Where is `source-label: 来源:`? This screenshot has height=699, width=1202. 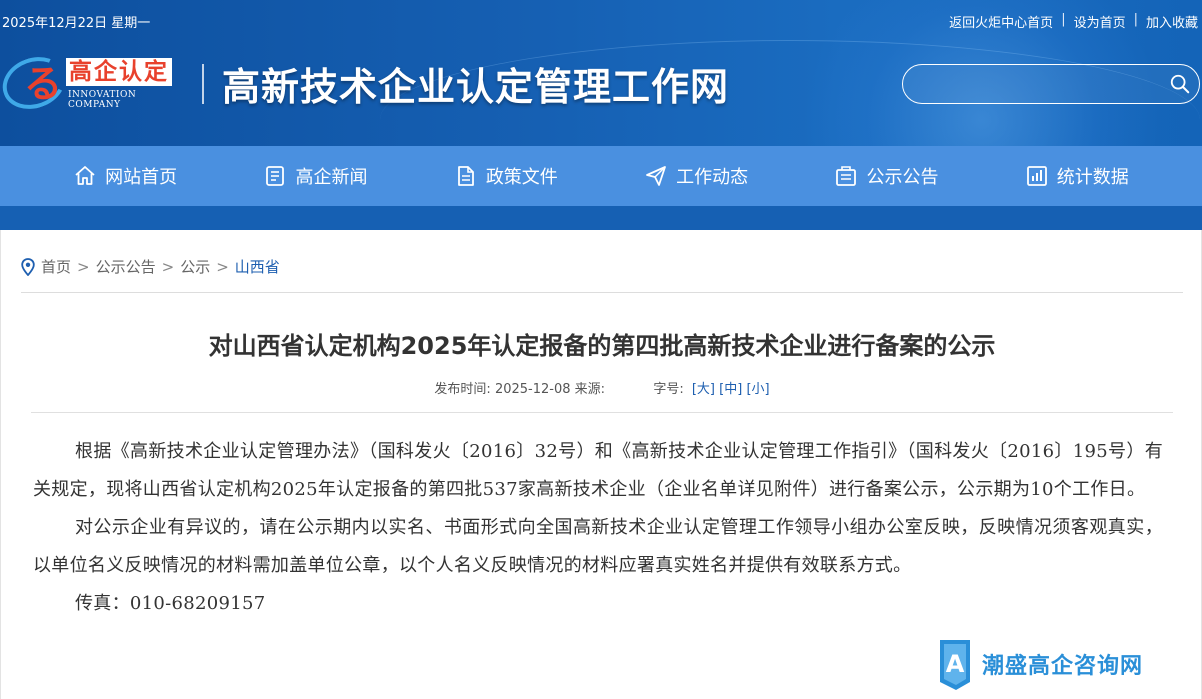 source-label: 来源: is located at coordinates (590, 389).